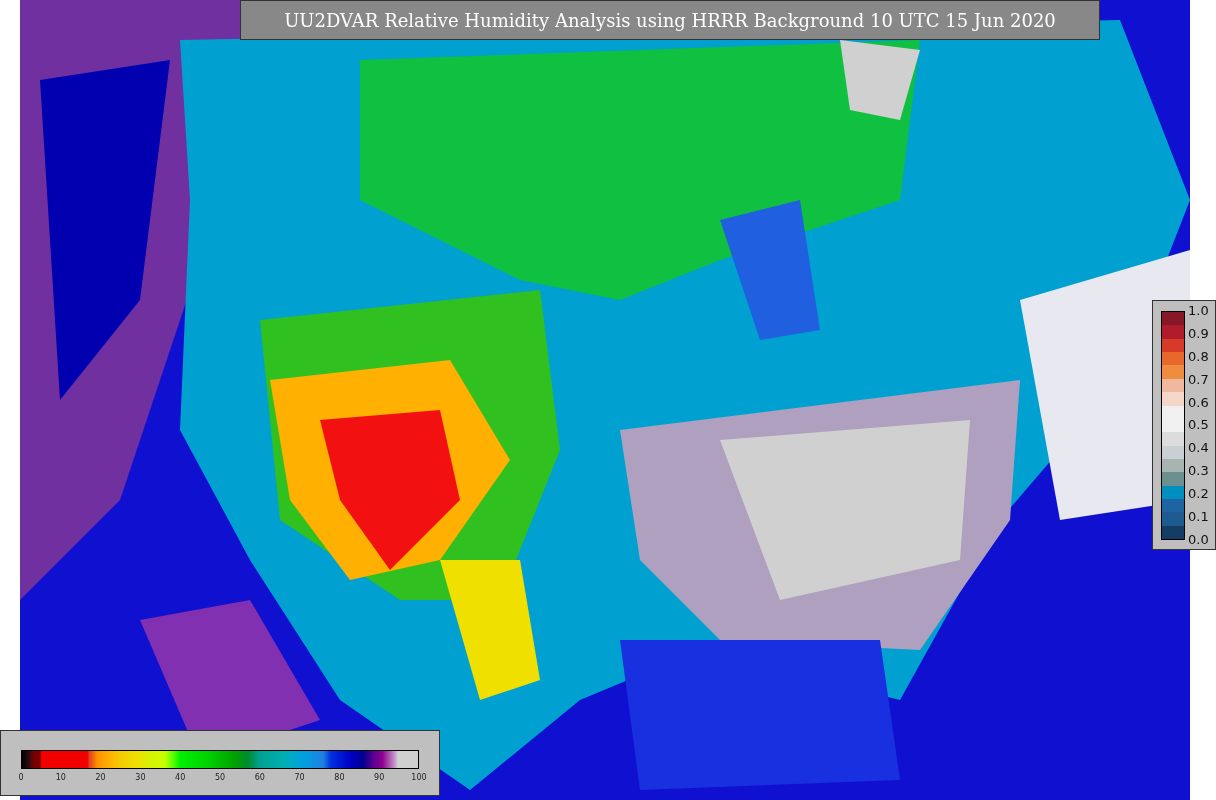 The width and height of the screenshot is (1216, 800). What do you see at coordinates (259, 777) in the screenshot?
I see `tick-label: 60` at bounding box center [259, 777].